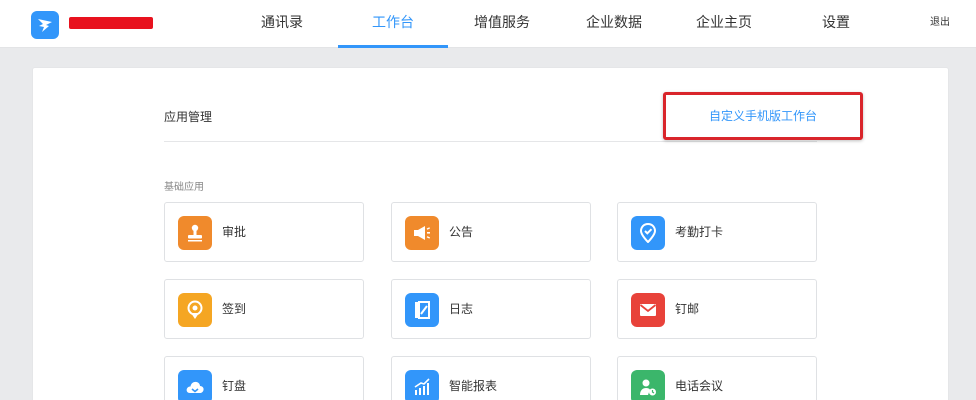 The image size is (976, 400). Describe the element at coordinates (461, 309) in the screenshot. I see `app-name: 日志` at that location.